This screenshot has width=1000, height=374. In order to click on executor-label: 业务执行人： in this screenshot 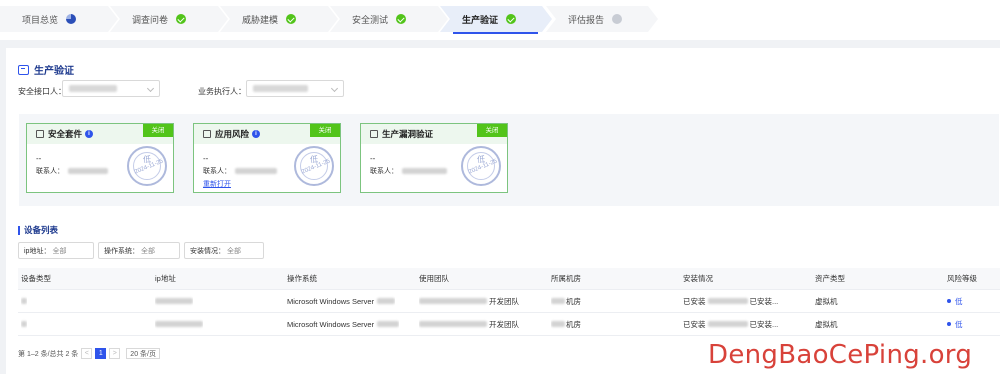, I will do `click(222, 91)`.